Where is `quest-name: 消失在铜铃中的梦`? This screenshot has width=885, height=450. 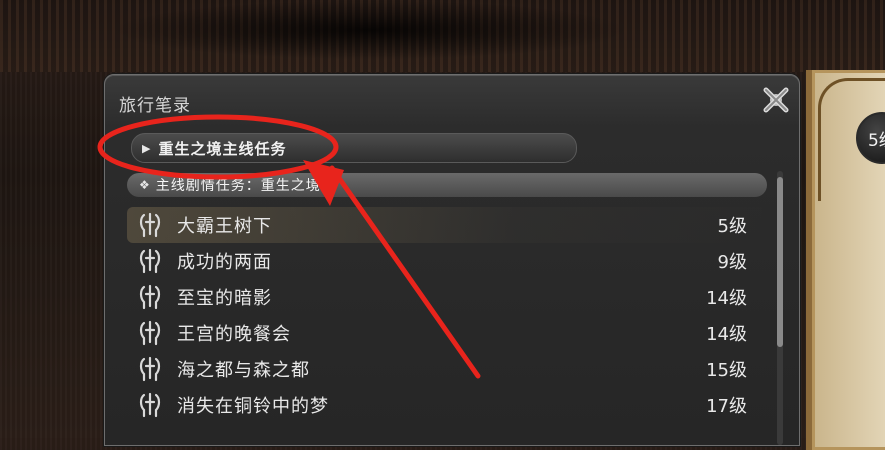
quest-name: 消失在铜铃中的梦 is located at coordinates (253, 406).